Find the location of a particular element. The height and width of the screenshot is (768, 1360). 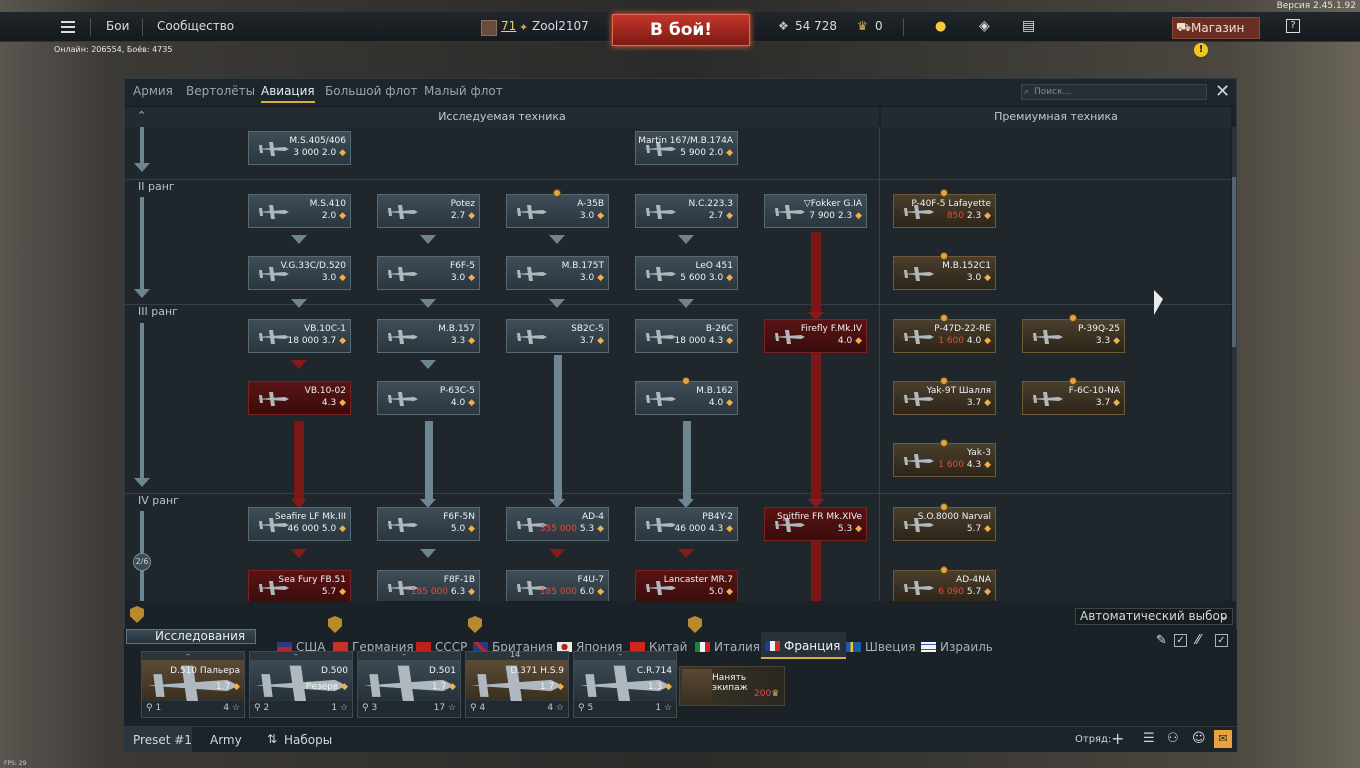

vehicle-name: VB.10-02 is located at coordinates (325, 391).